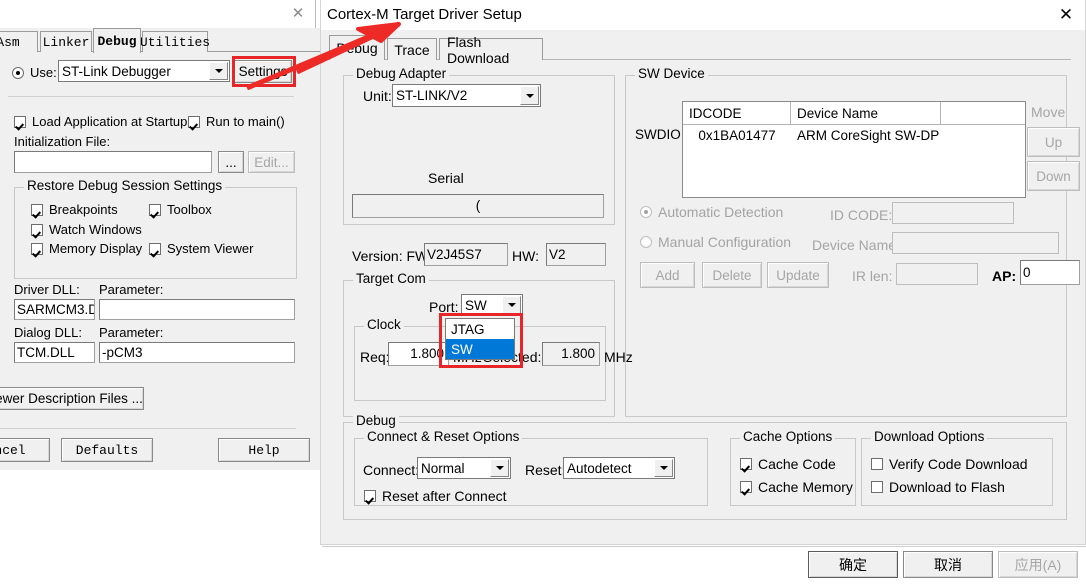  Describe the element at coordinates (197, 352) in the screenshot. I see `dialog-parameter-input: -pCM3` at that location.